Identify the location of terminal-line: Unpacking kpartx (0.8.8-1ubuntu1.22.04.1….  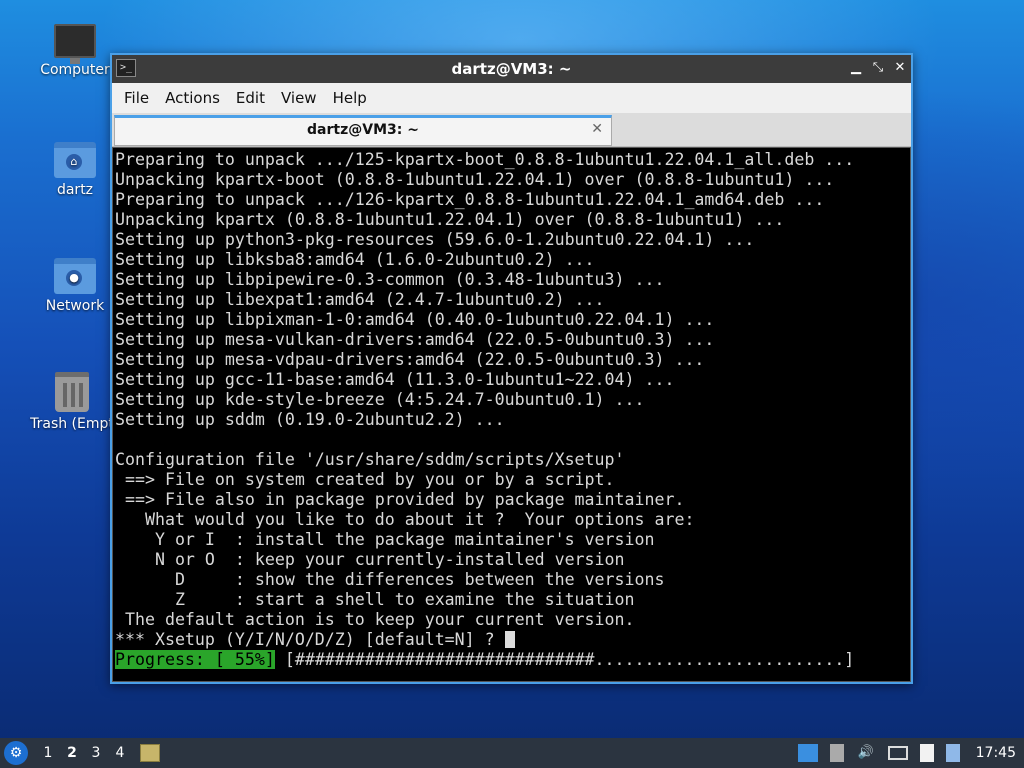
(450, 219).